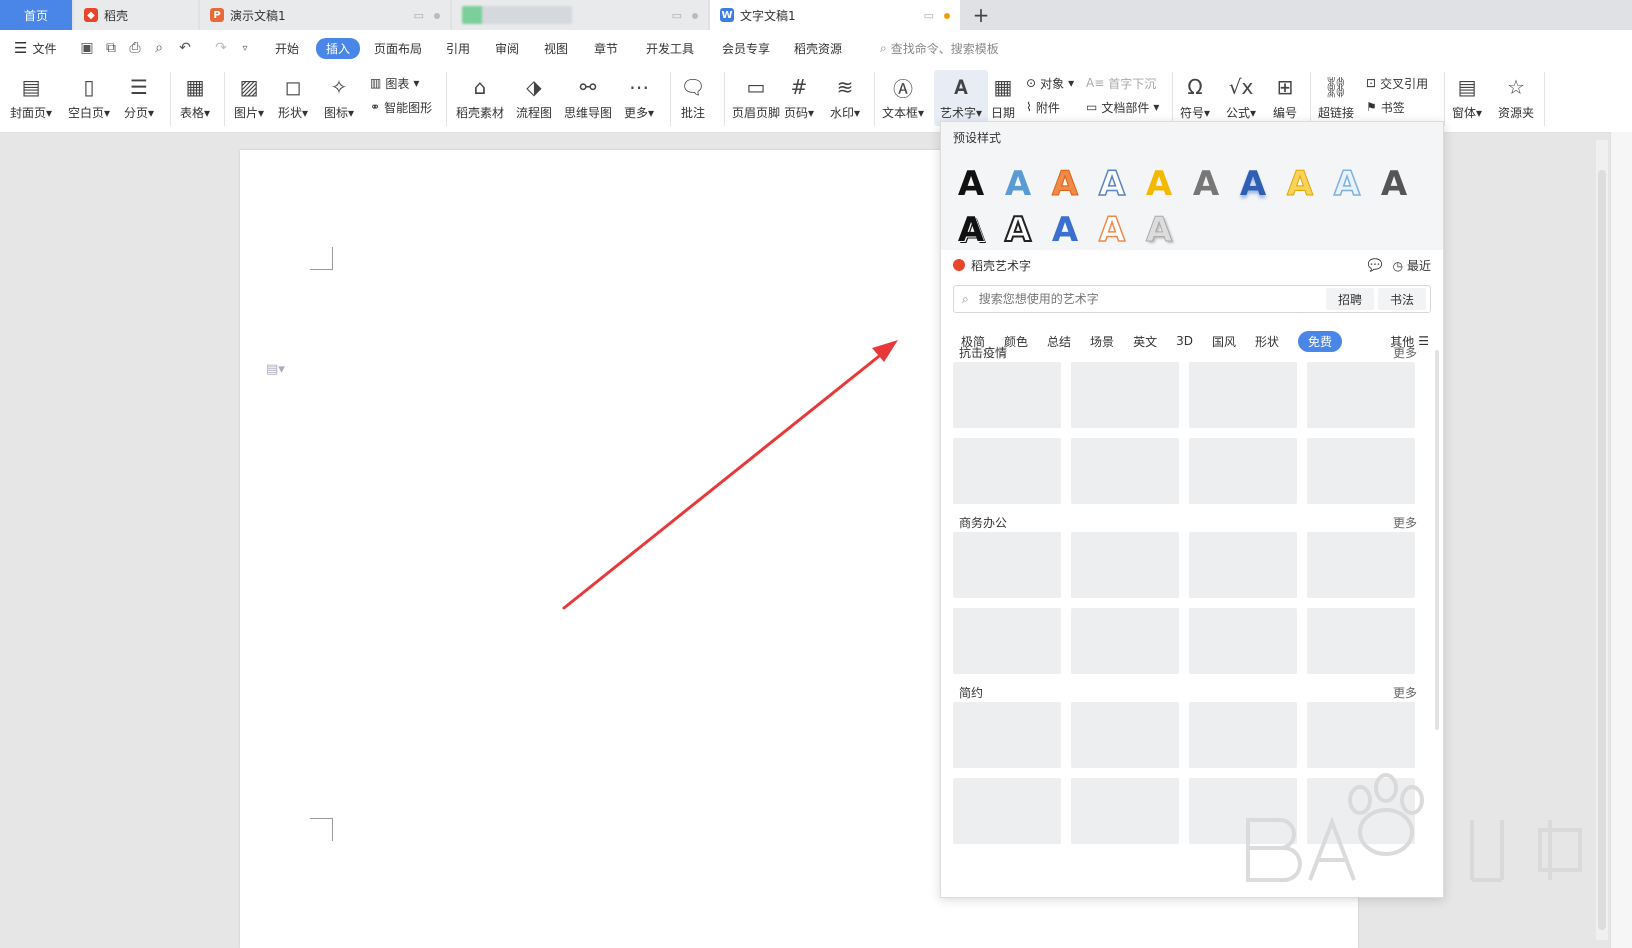 Image resolution: width=1632 pixels, height=948 pixels. I want to click on tab-blurred: ▭, so click(580, 15).